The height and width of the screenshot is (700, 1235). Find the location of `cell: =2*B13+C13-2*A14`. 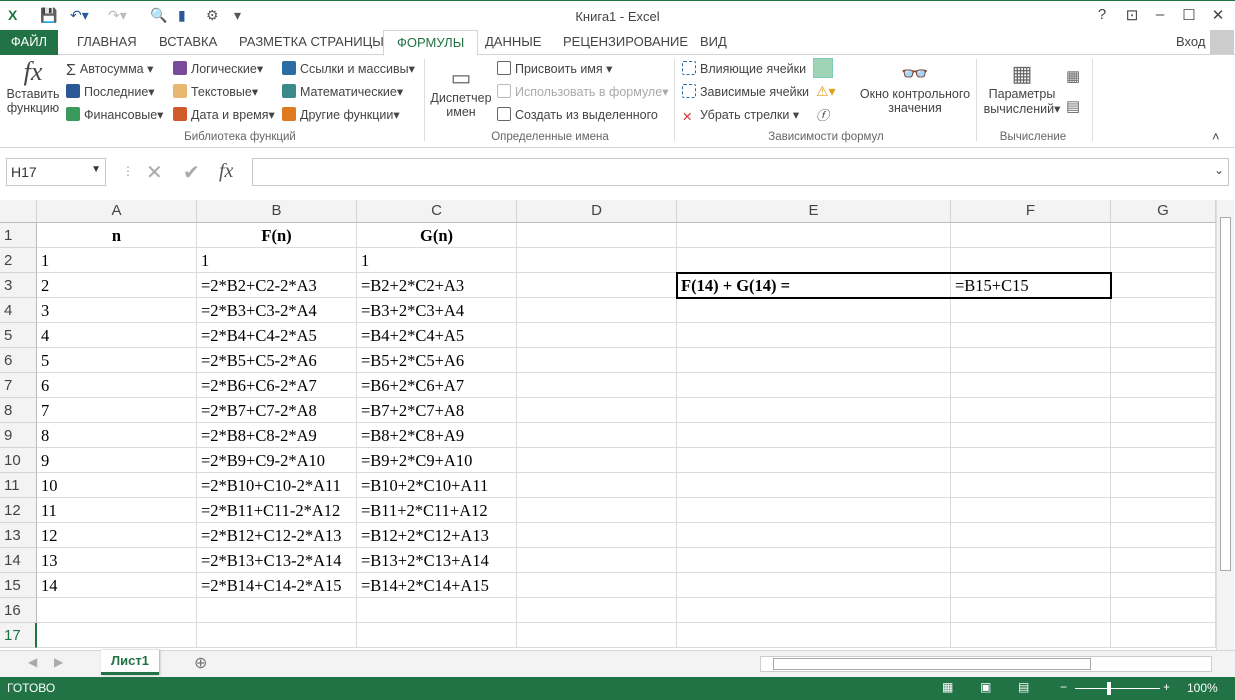

cell: =2*B13+C13-2*A14 is located at coordinates (277, 560).